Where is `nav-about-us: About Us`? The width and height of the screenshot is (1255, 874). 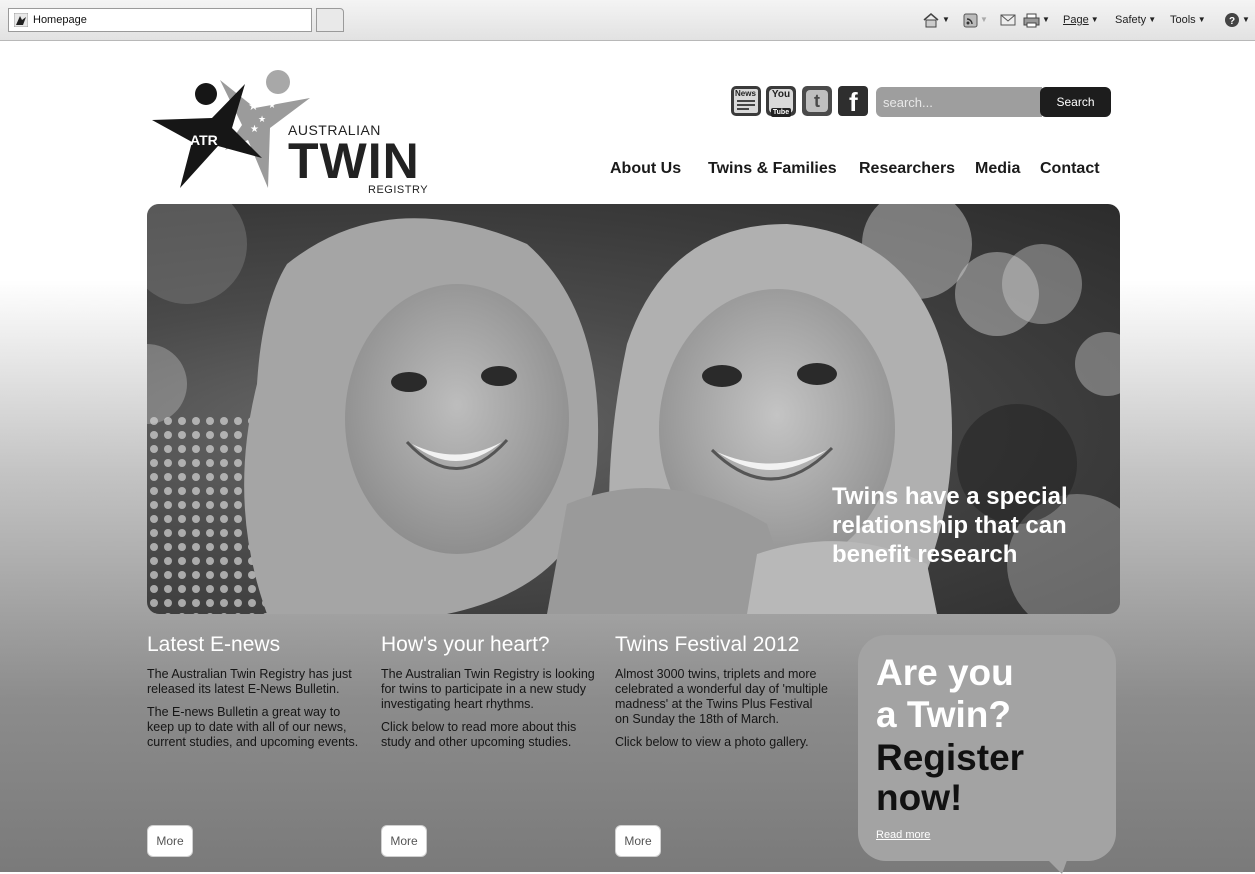 nav-about-us: About Us is located at coordinates (645, 169).